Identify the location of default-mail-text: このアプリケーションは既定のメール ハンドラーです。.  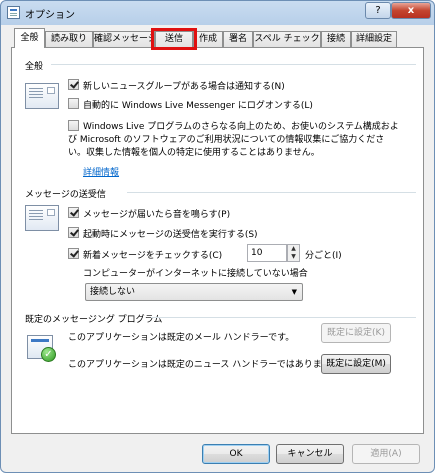
(181, 338).